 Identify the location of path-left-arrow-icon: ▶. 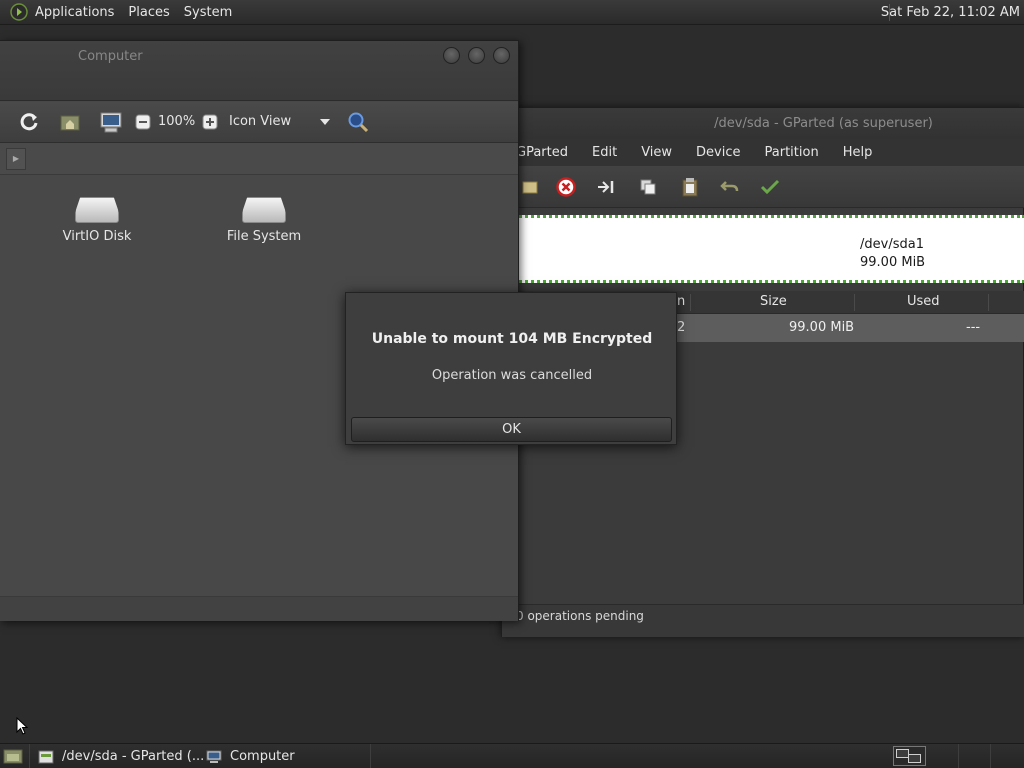
(16, 159).